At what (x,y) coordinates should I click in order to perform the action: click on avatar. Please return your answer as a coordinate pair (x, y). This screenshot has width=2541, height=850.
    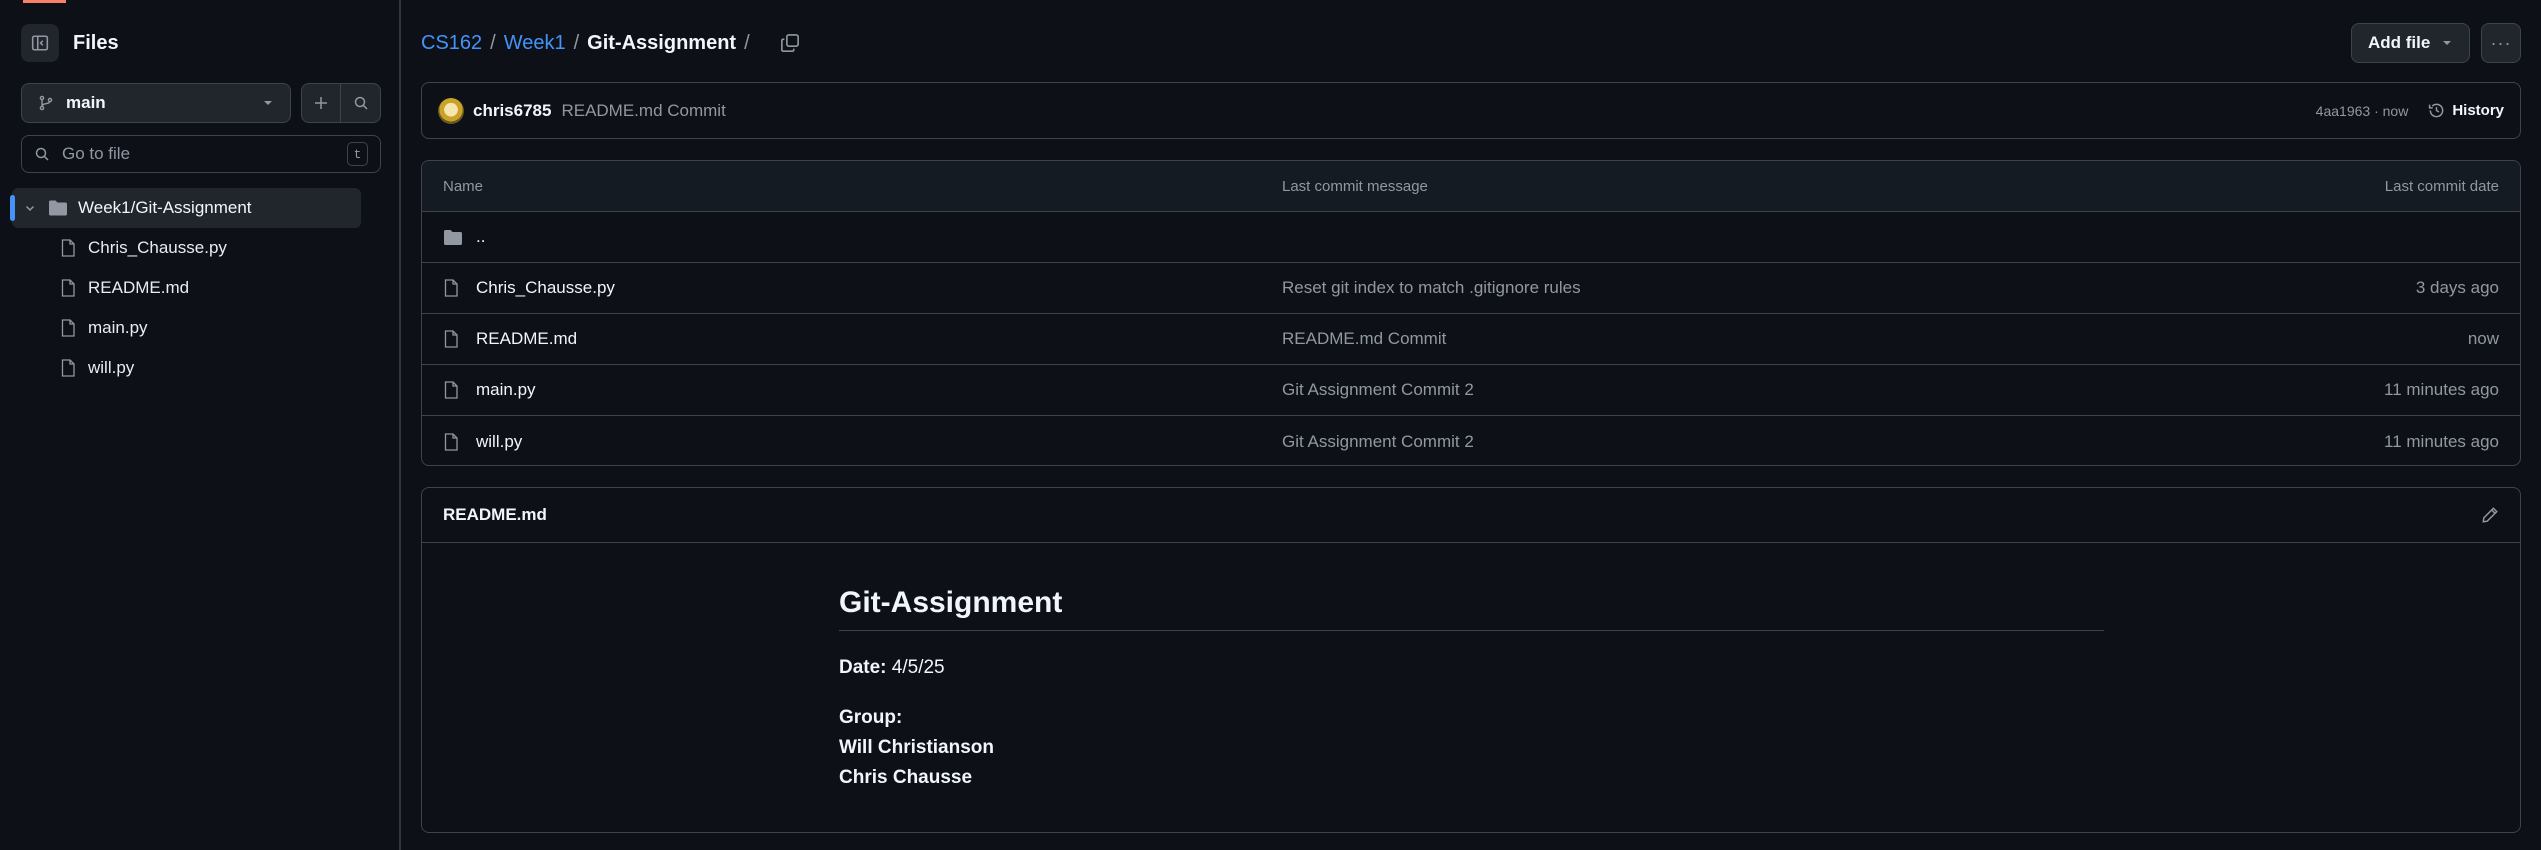
    Looking at the image, I should click on (451, 110).